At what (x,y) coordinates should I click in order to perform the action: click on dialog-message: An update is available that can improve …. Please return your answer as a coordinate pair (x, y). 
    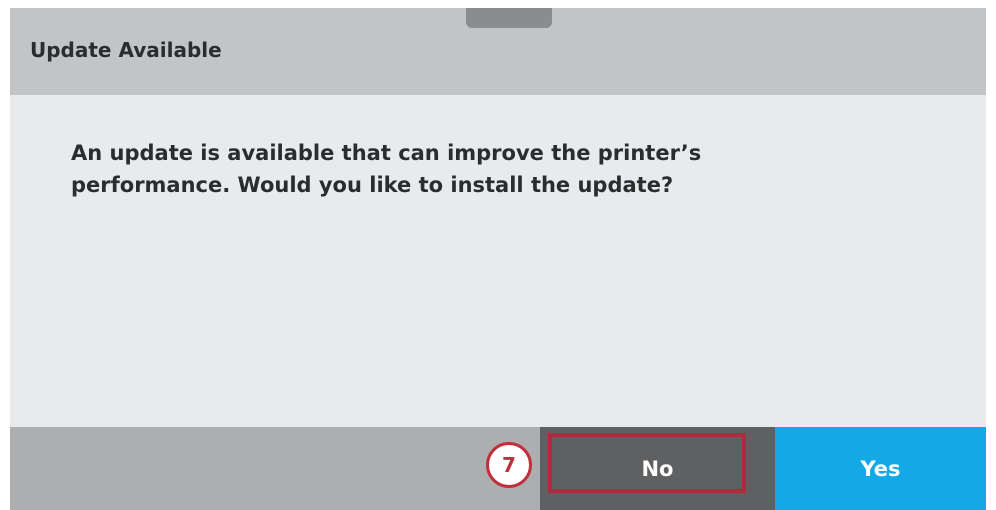
    Looking at the image, I should click on (386, 169).